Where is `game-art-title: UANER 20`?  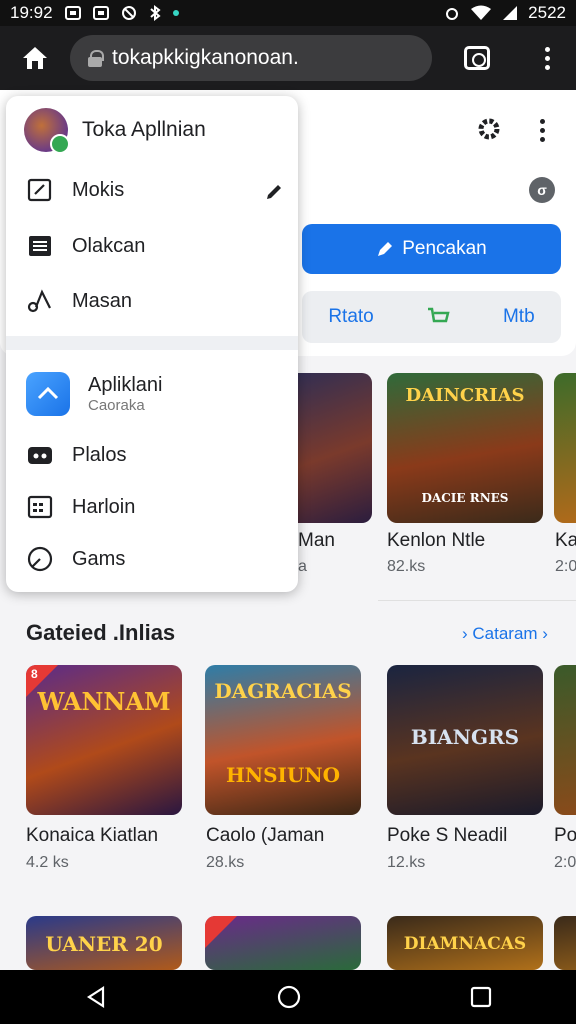
game-art-title: UANER 20 is located at coordinates (104, 944).